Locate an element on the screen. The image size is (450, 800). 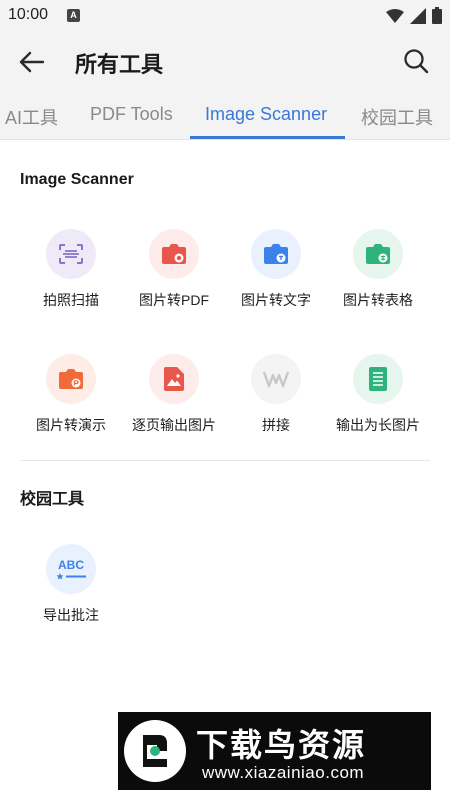
notification-icon: A is located at coordinates (73, 15).